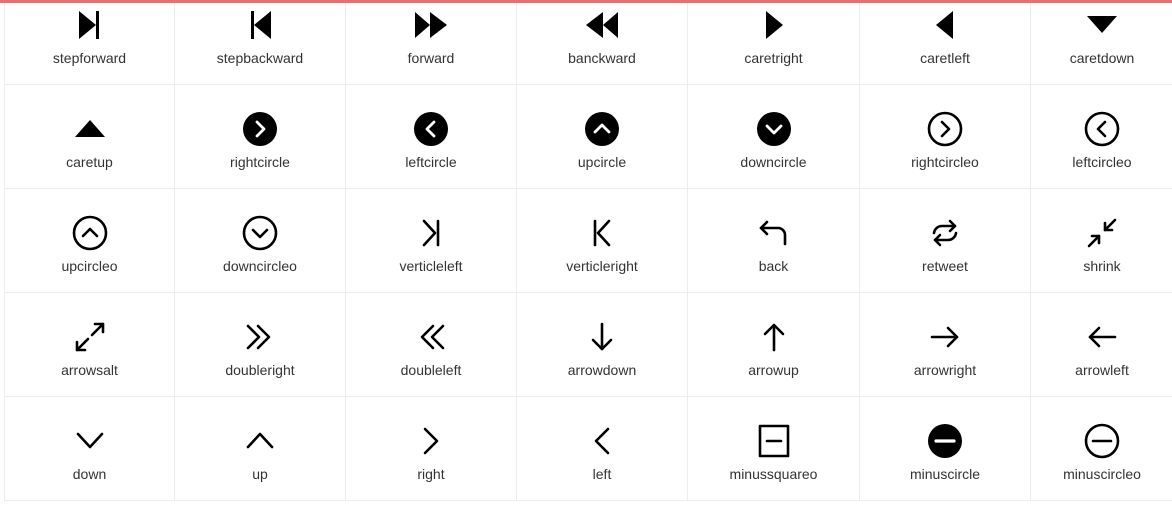 Image resolution: width=1172 pixels, height=505 pixels. What do you see at coordinates (260, 370) in the screenshot?
I see `icon-label: doubleright` at bounding box center [260, 370].